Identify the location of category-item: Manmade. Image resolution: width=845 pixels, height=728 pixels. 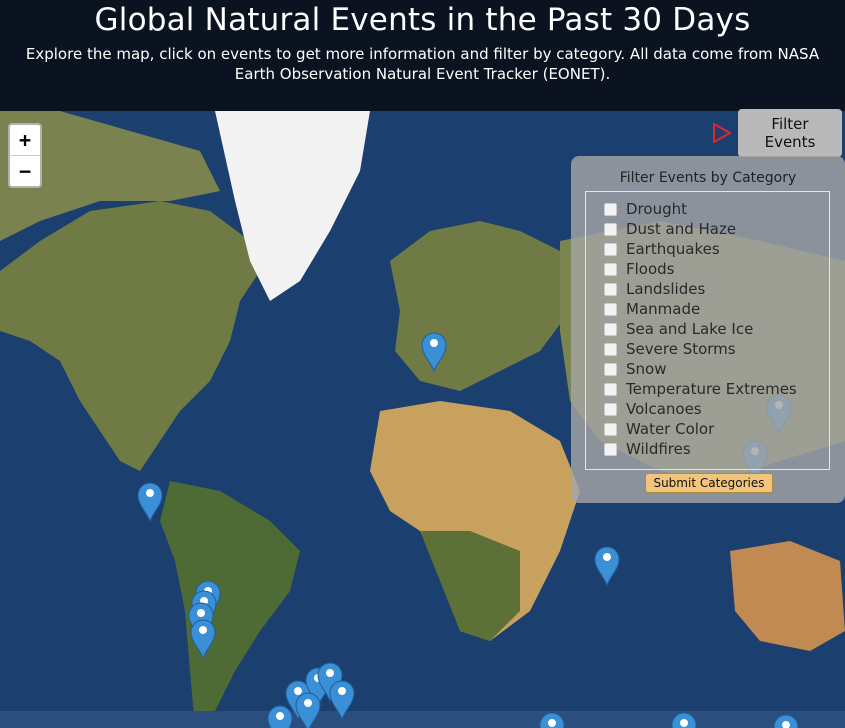
(652, 309).